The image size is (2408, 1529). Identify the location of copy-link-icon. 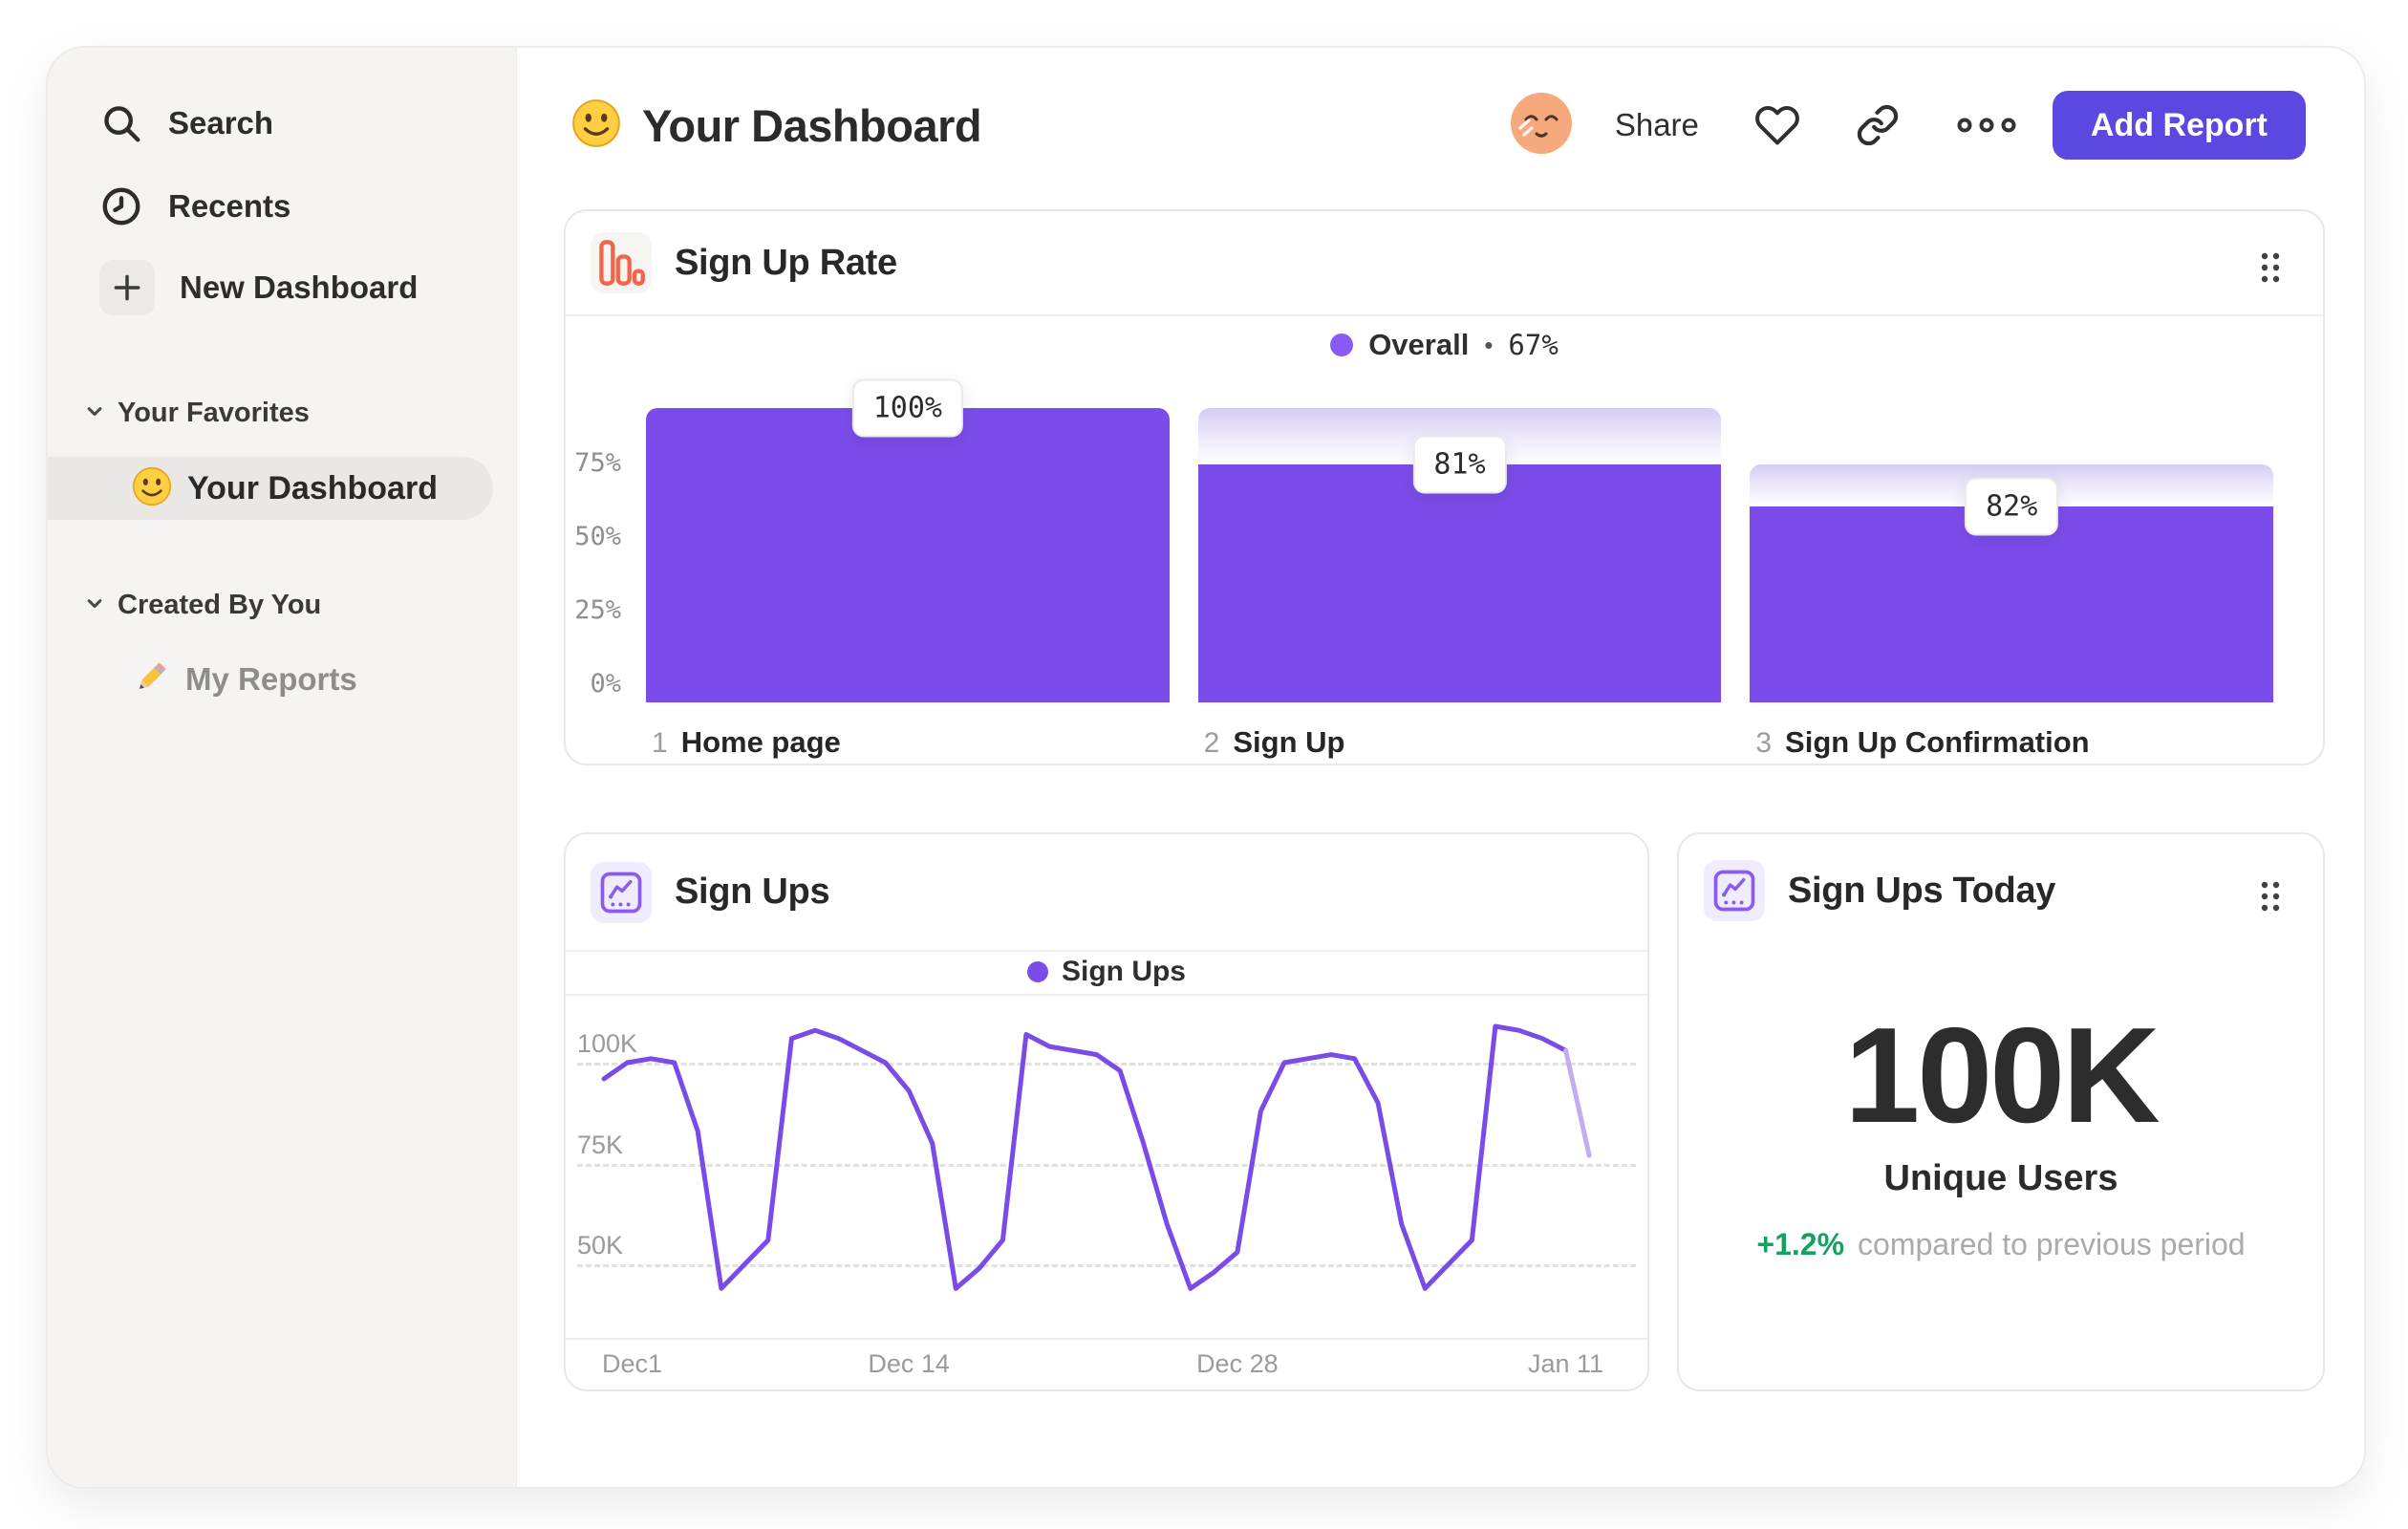
(1878, 125).